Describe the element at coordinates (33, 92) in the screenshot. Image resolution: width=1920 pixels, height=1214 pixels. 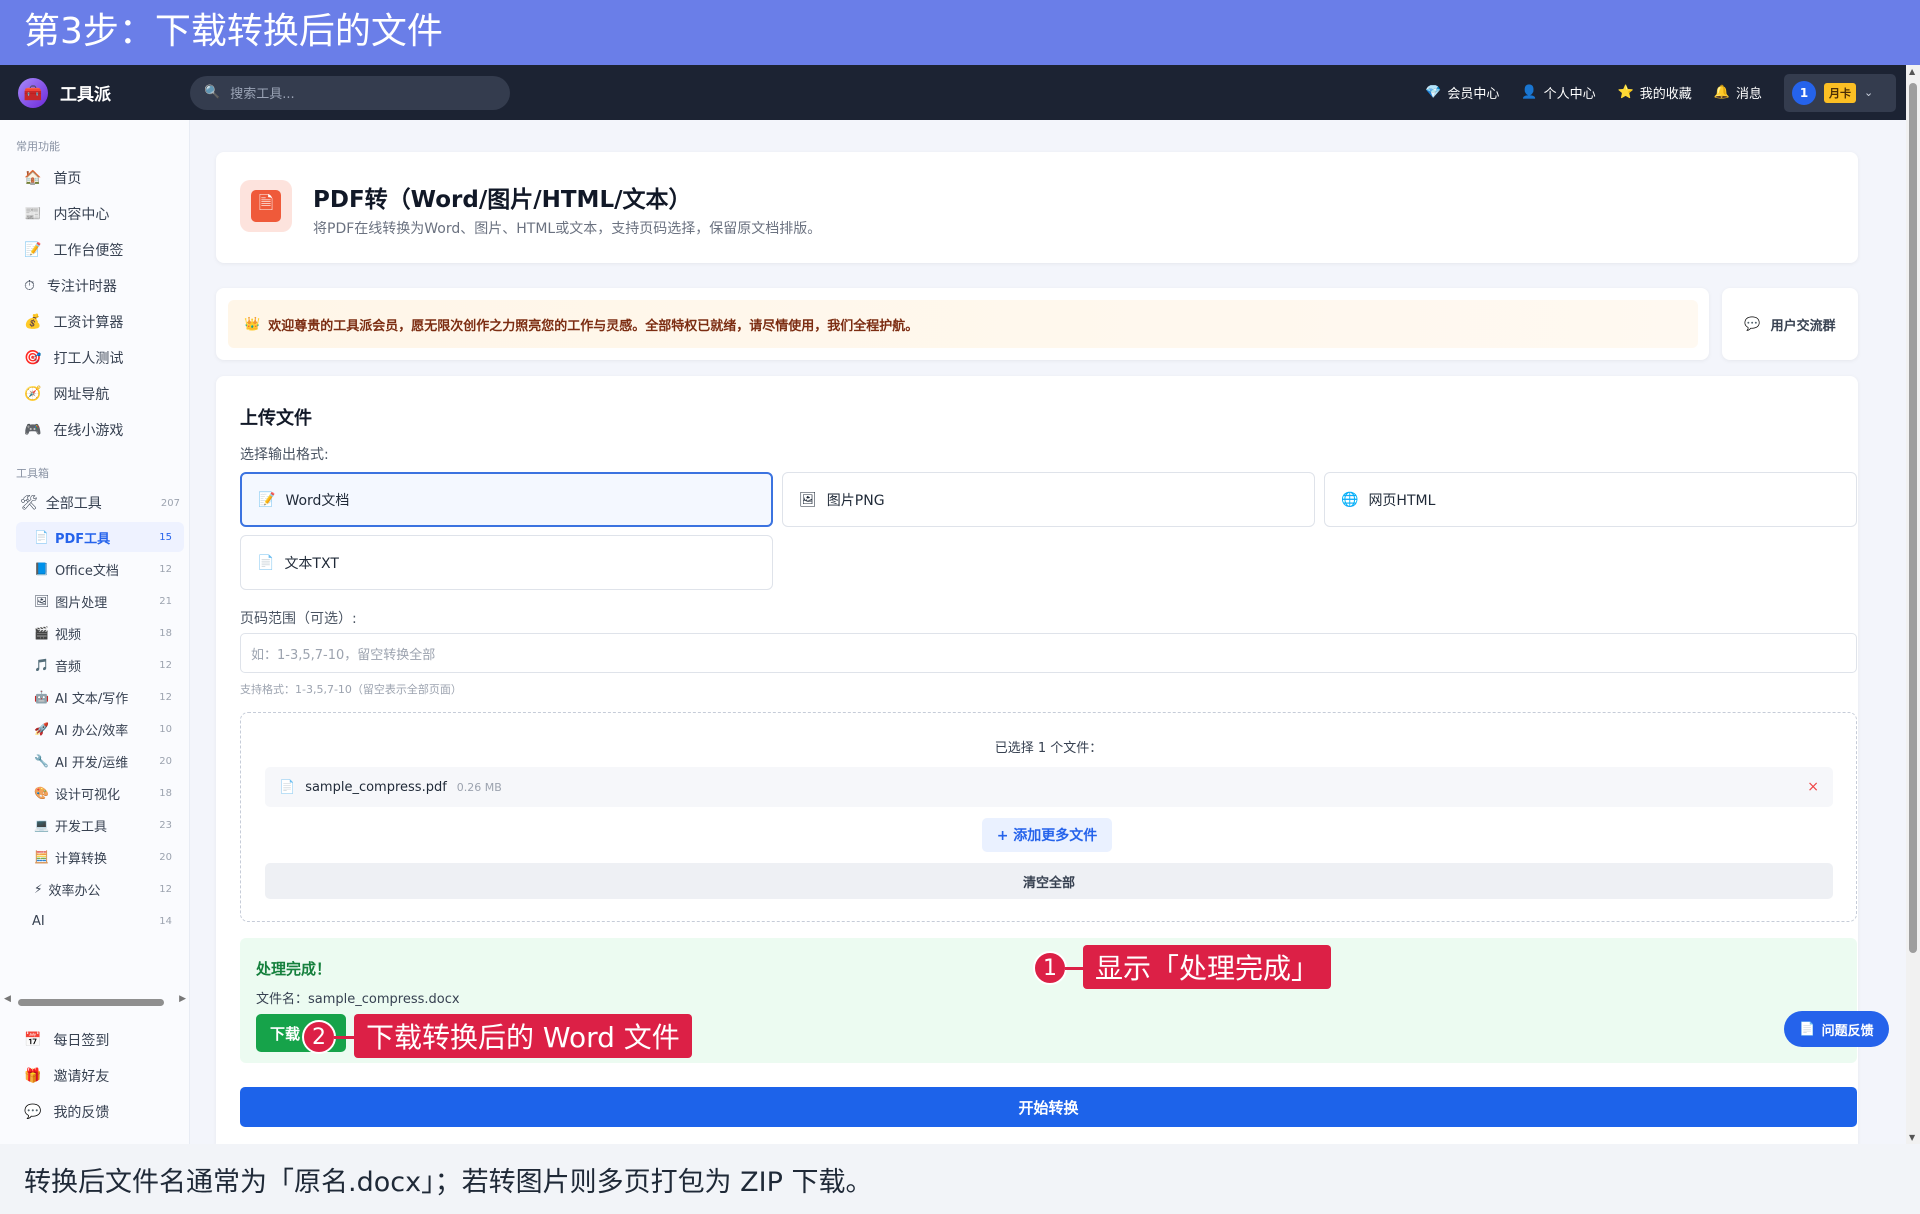
I see `toolbox-logo-icon: 🧰` at that location.